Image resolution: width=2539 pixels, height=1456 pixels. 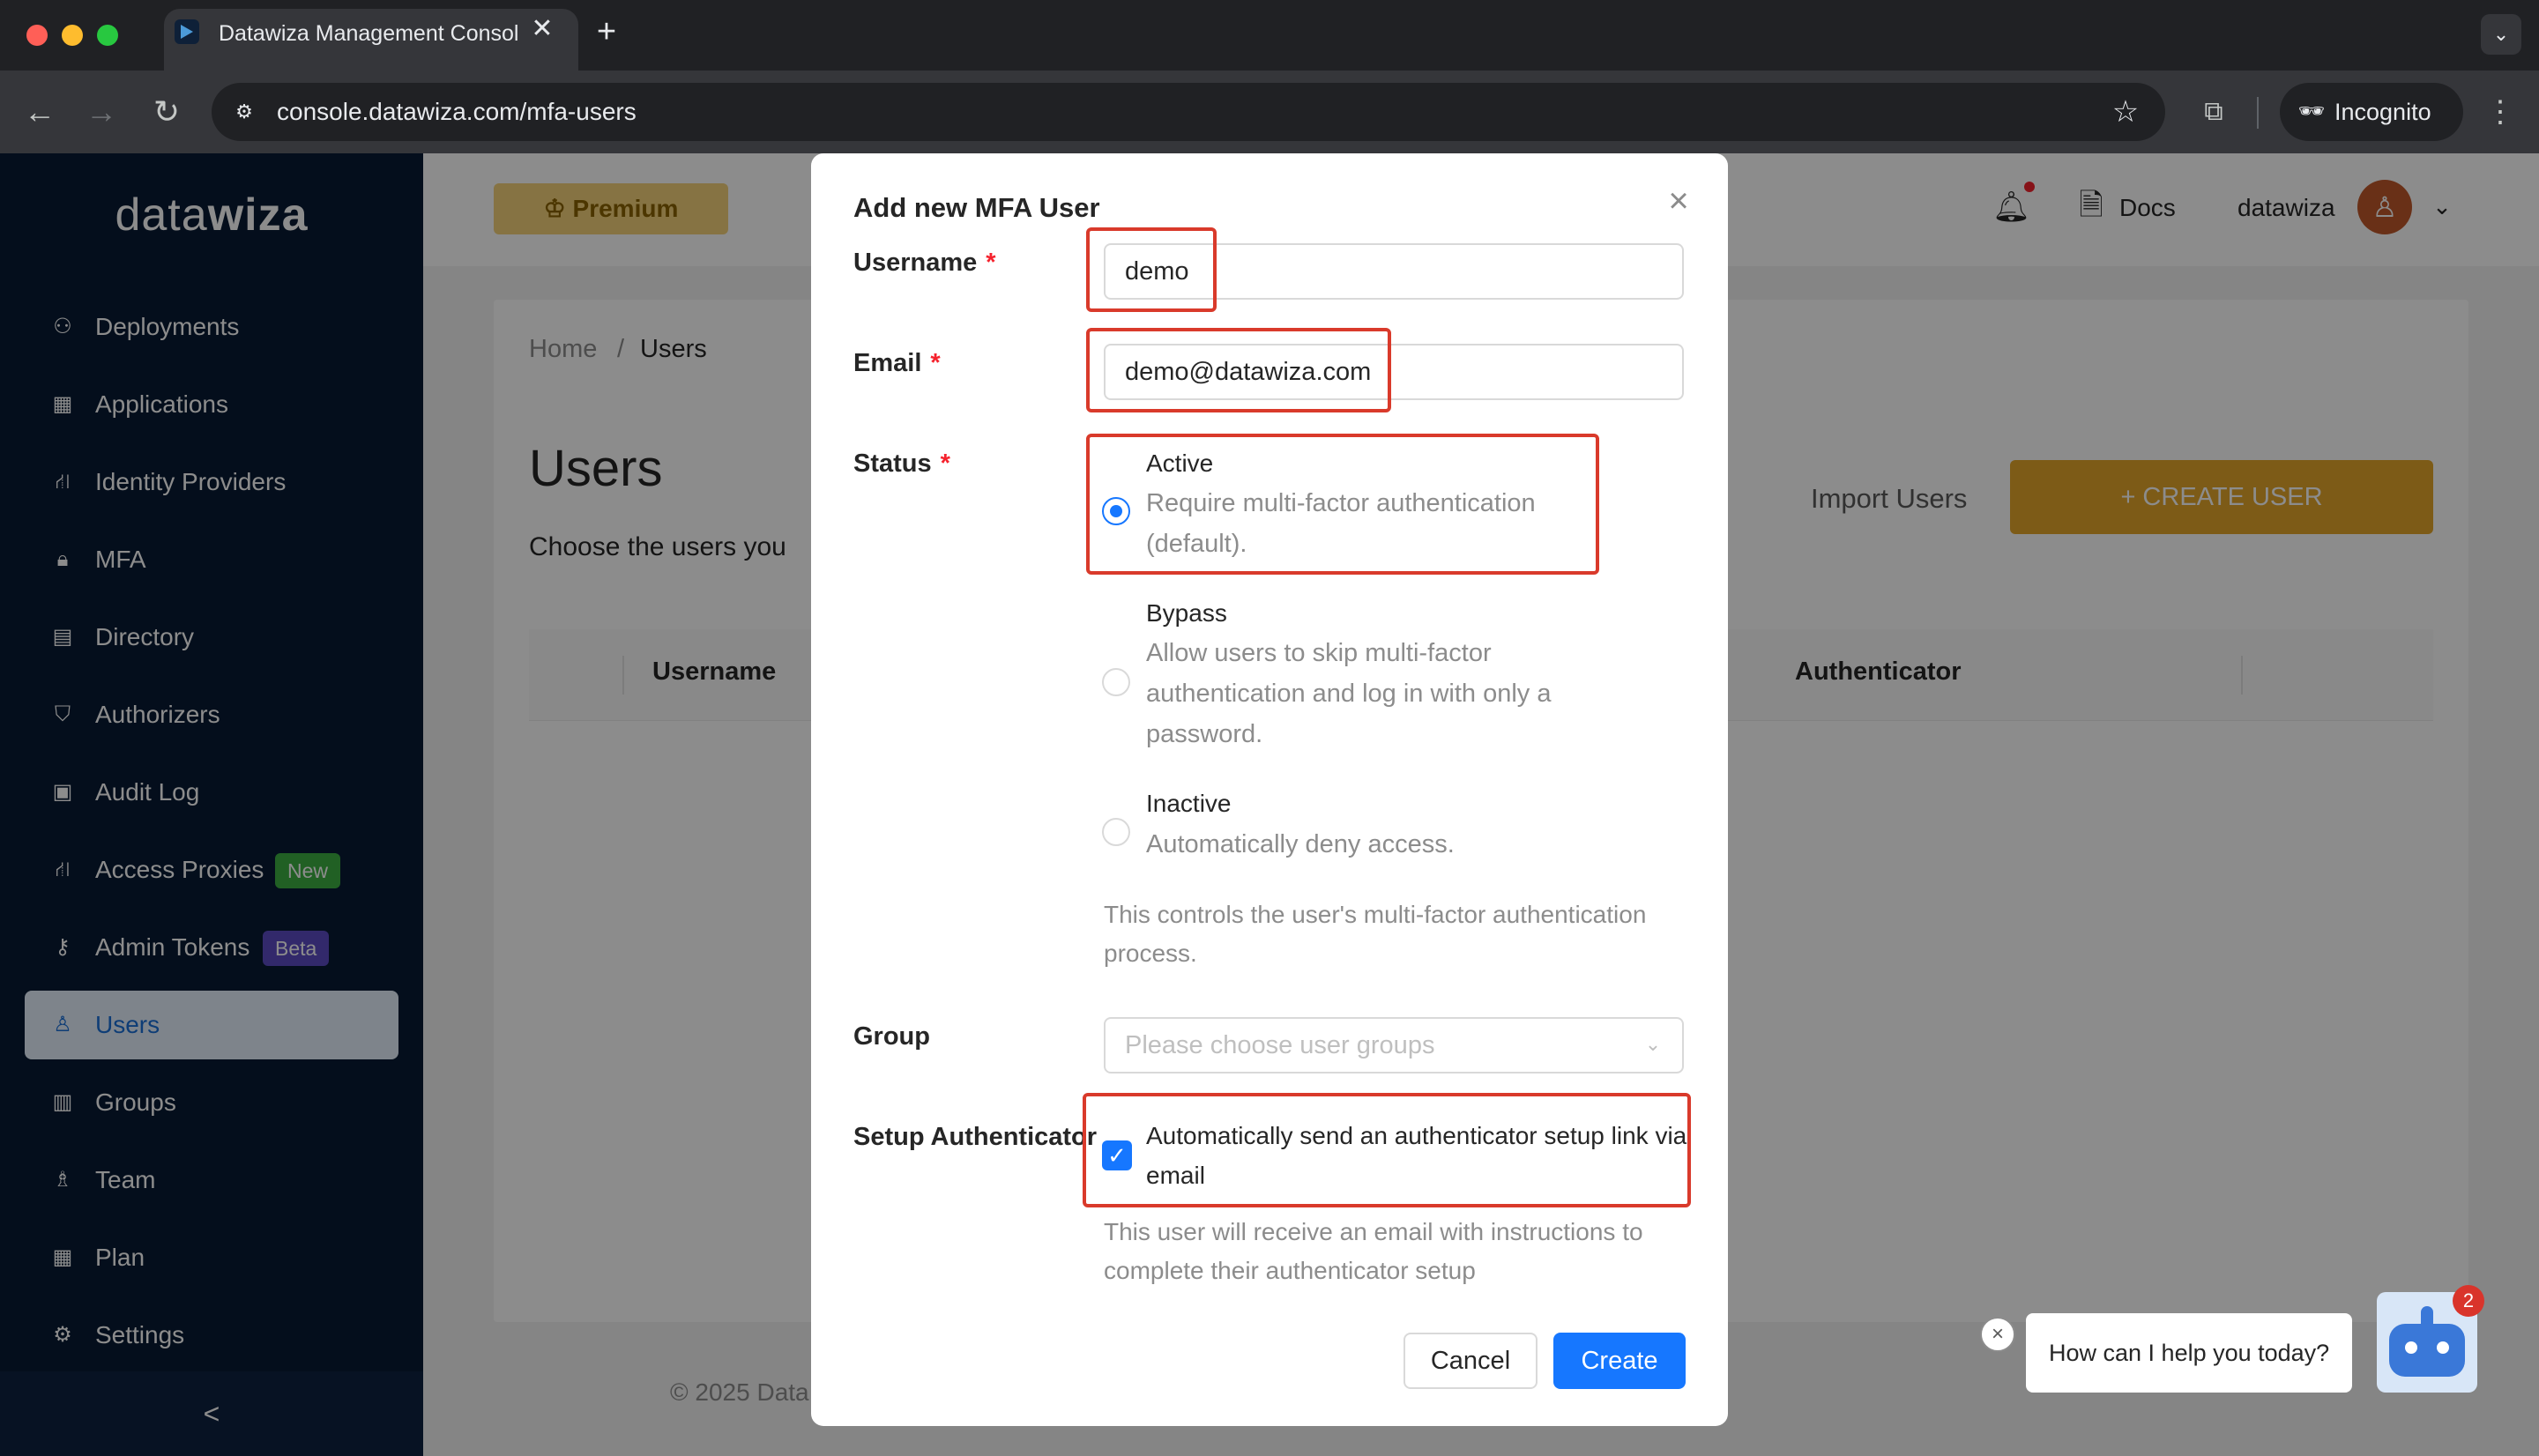 I want to click on username-label: Username *, so click(x=924, y=263).